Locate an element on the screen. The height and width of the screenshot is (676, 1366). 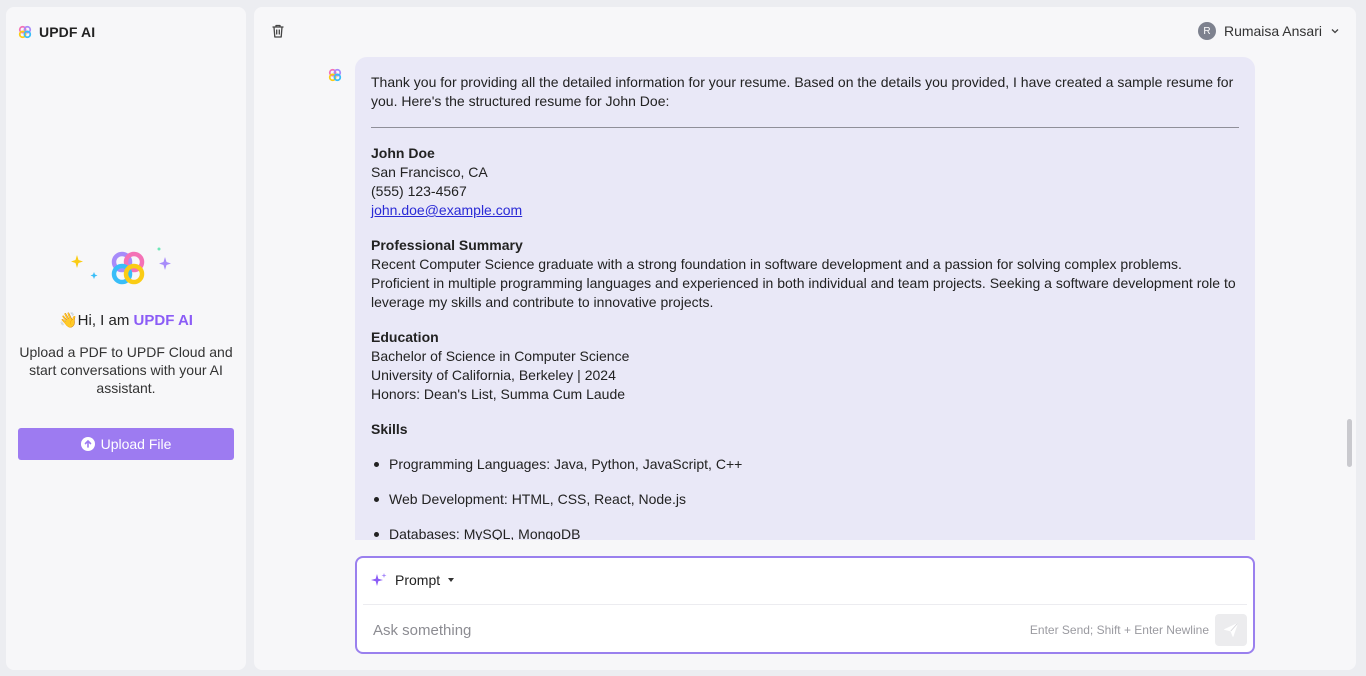
prompt-label: Prompt is located at coordinates (418, 580).